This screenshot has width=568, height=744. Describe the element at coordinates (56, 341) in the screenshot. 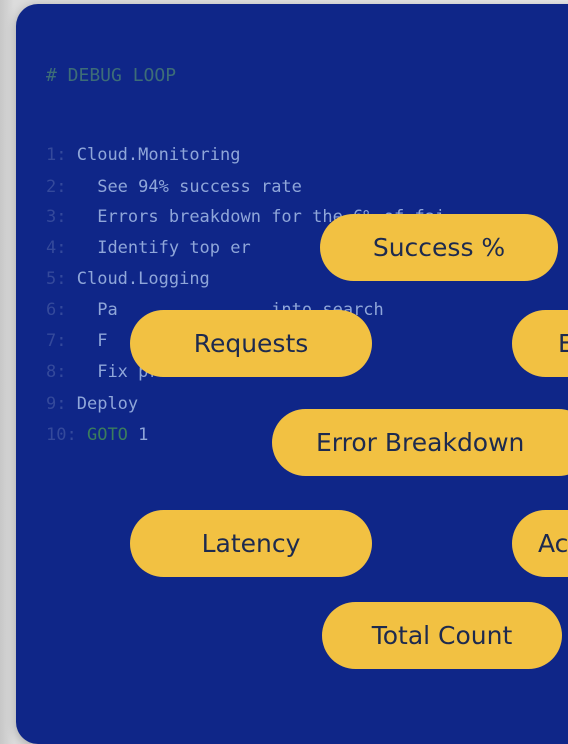

I see `line-number: 7:` at that location.